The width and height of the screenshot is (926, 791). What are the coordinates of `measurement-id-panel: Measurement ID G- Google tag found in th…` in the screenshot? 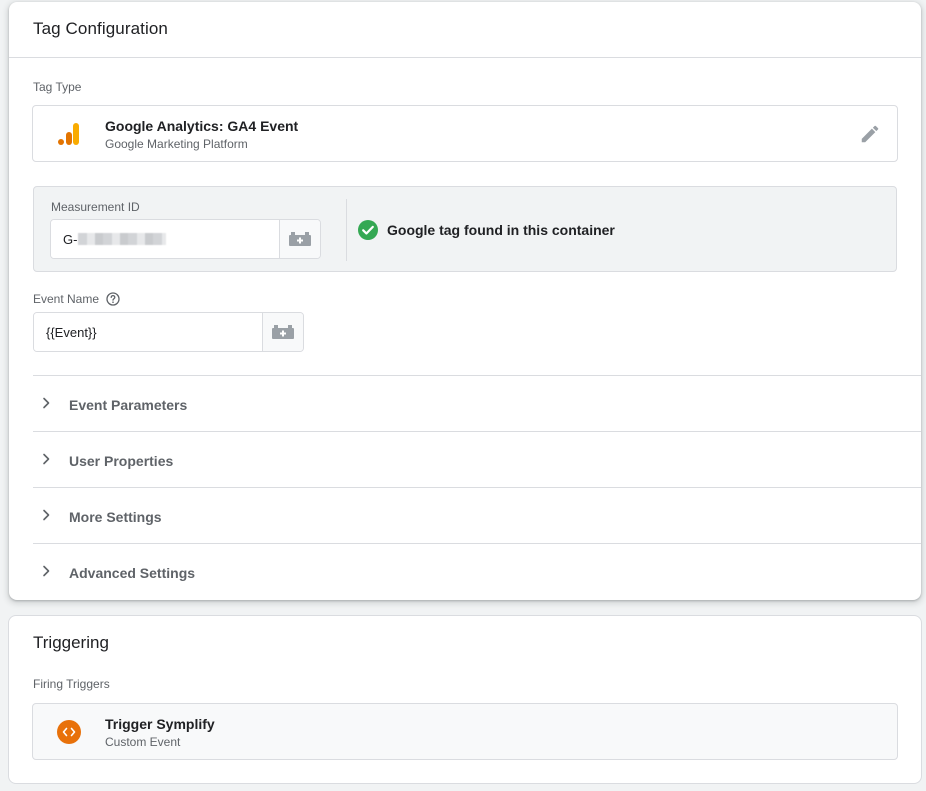 It's located at (465, 229).